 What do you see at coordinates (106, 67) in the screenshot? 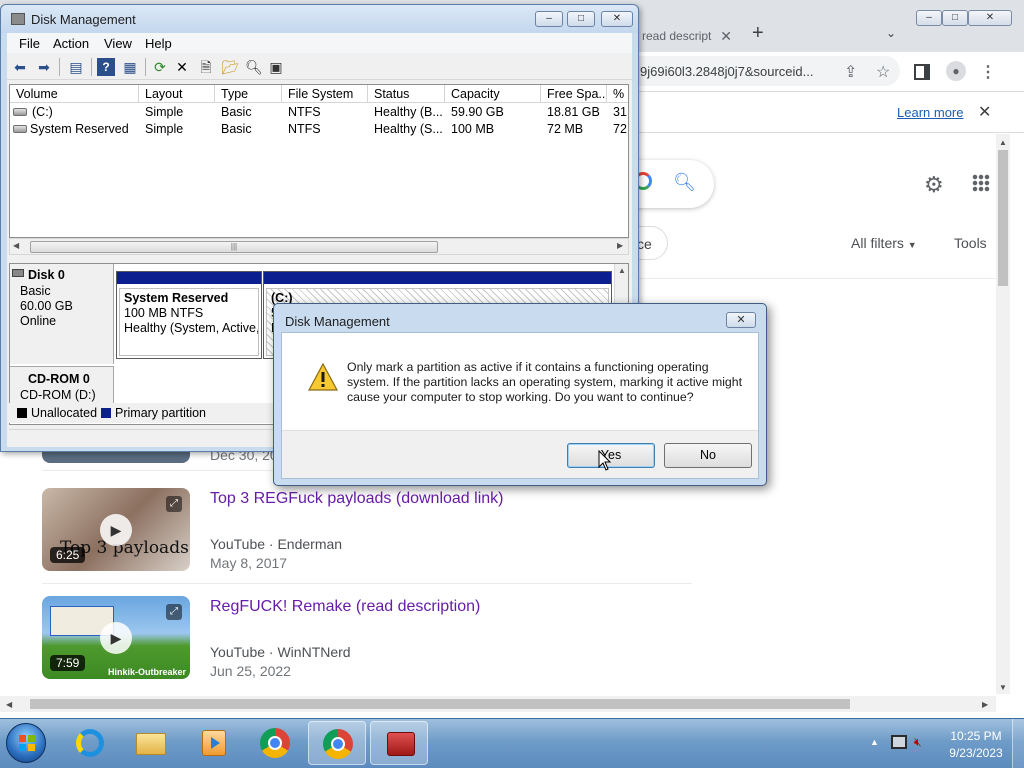
I see `help-icon: ?` at bounding box center [106, 67].